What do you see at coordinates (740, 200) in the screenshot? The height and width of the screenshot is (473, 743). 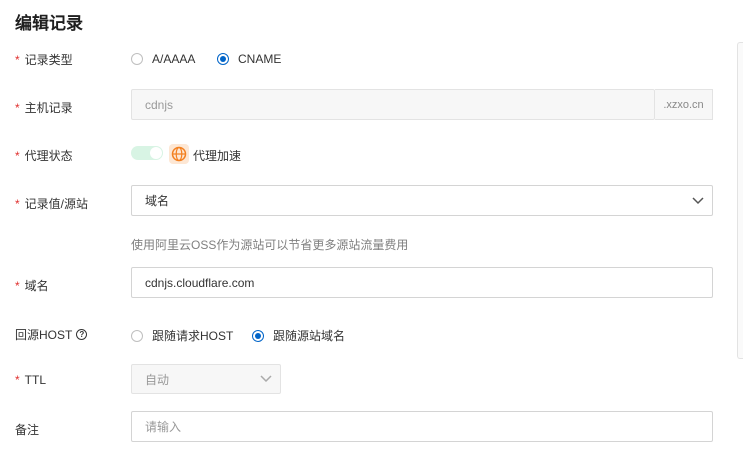 I see `scrollbar` at bounding box center [740, 200].